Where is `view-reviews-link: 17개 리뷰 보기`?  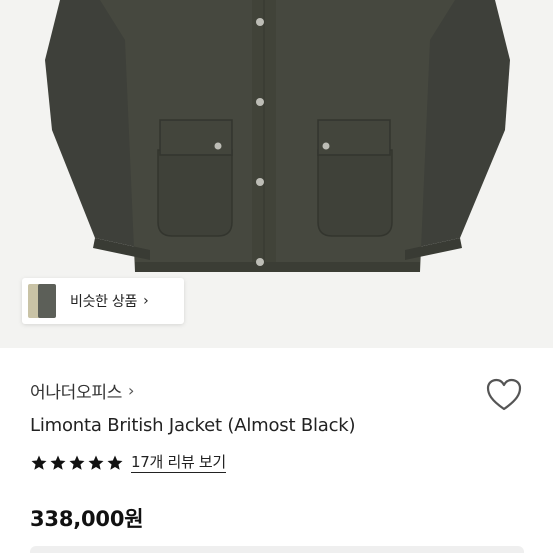
view-reviews-link: 17개 리뷰 보기 is located at coordinates (178, 463).